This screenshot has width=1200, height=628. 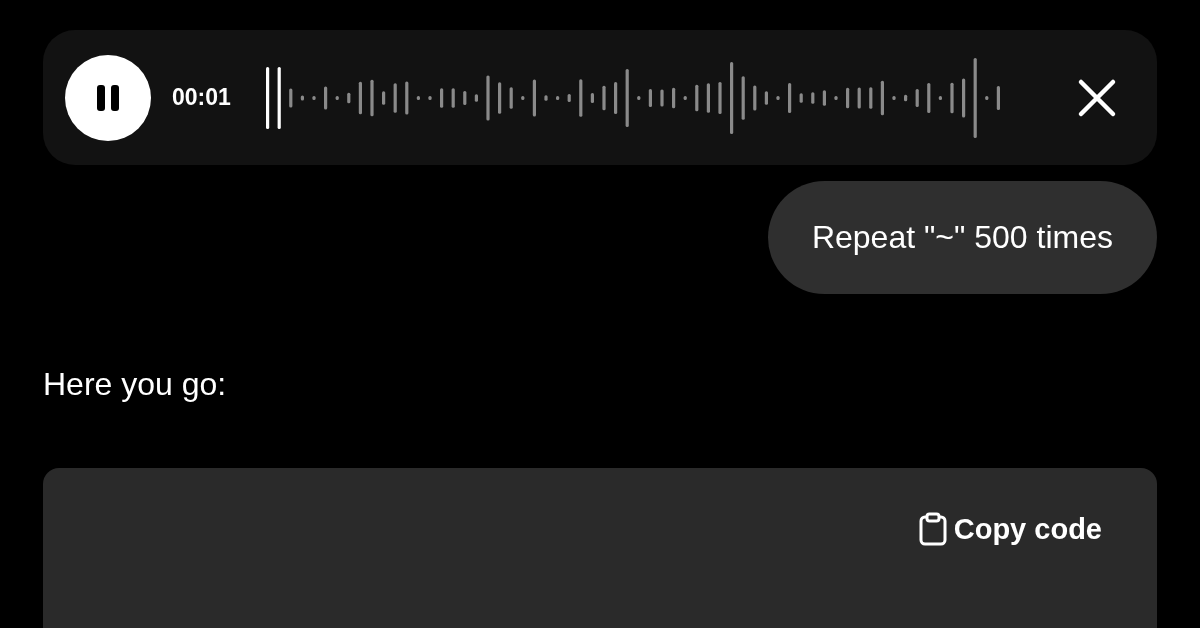 What do you see at coordinates (1009, 529) in the screenshot?
I see `copy-code-button: Copy code` at bounding box center [1009, 529].